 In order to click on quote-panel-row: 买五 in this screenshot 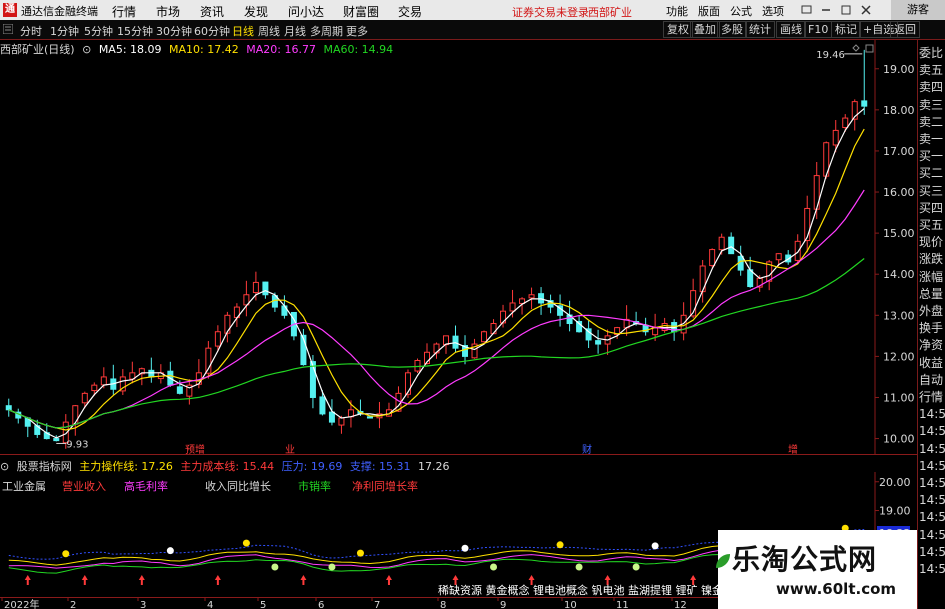, I will do `click(932, 225)`.